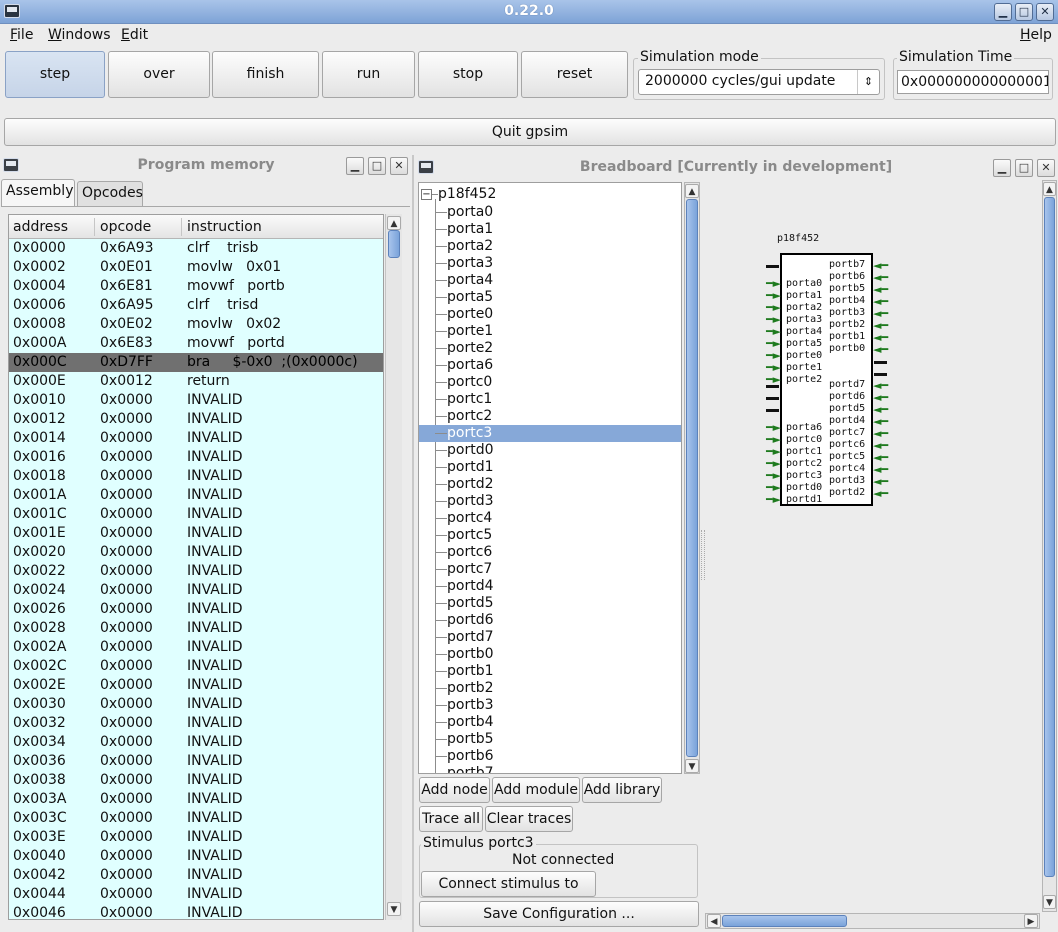 Image resolution: width=1058 pixels, height=932 pixels. What do you see at coordinates (196, 911) in the screenshot?
I see `table-row: 0x0046 0x0000 INVALID` at bounding box center [196, 911].